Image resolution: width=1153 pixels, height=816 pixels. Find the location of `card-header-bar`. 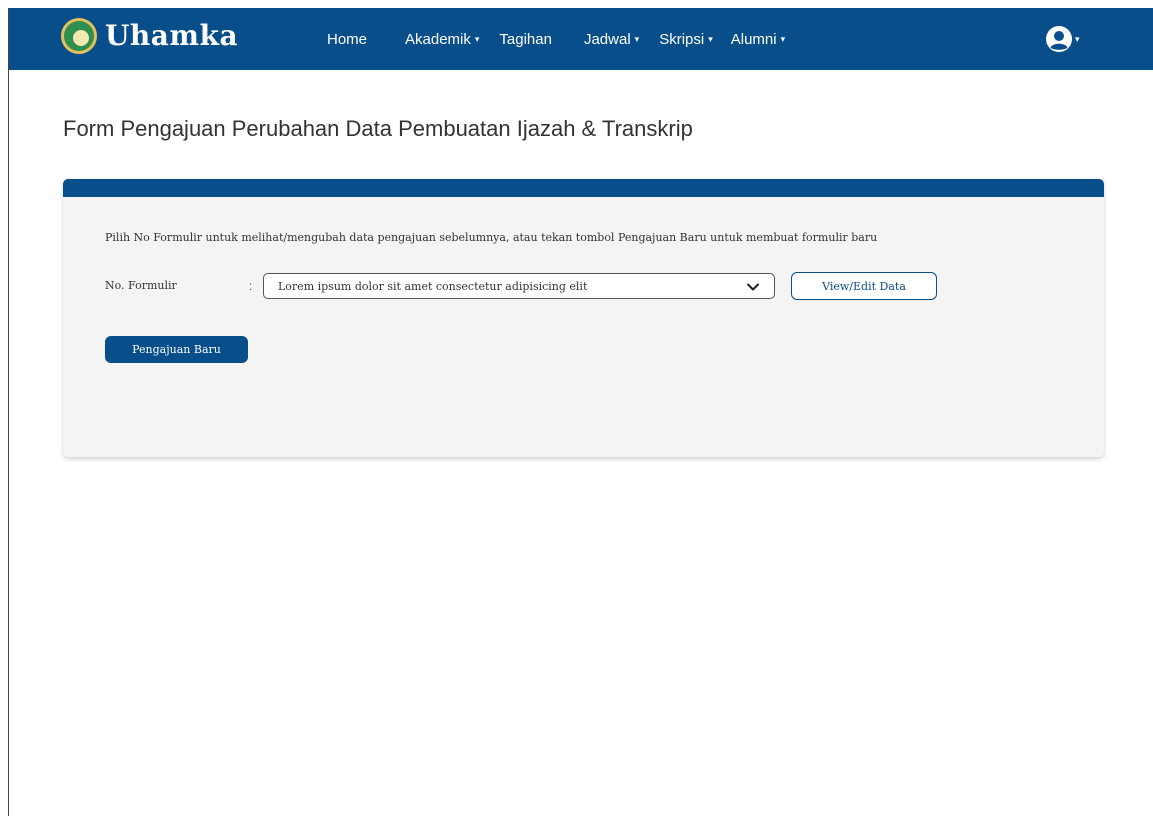

card-header-bar is located at coordinates (583, 188).